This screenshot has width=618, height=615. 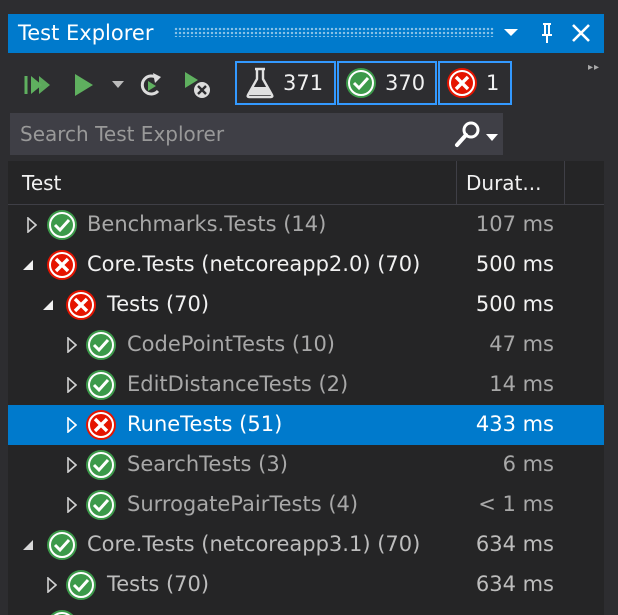 What do you see at coordinates (493, 83) in the screenshot?
I see `failed-count: 1` at bounding box center [493, 83].